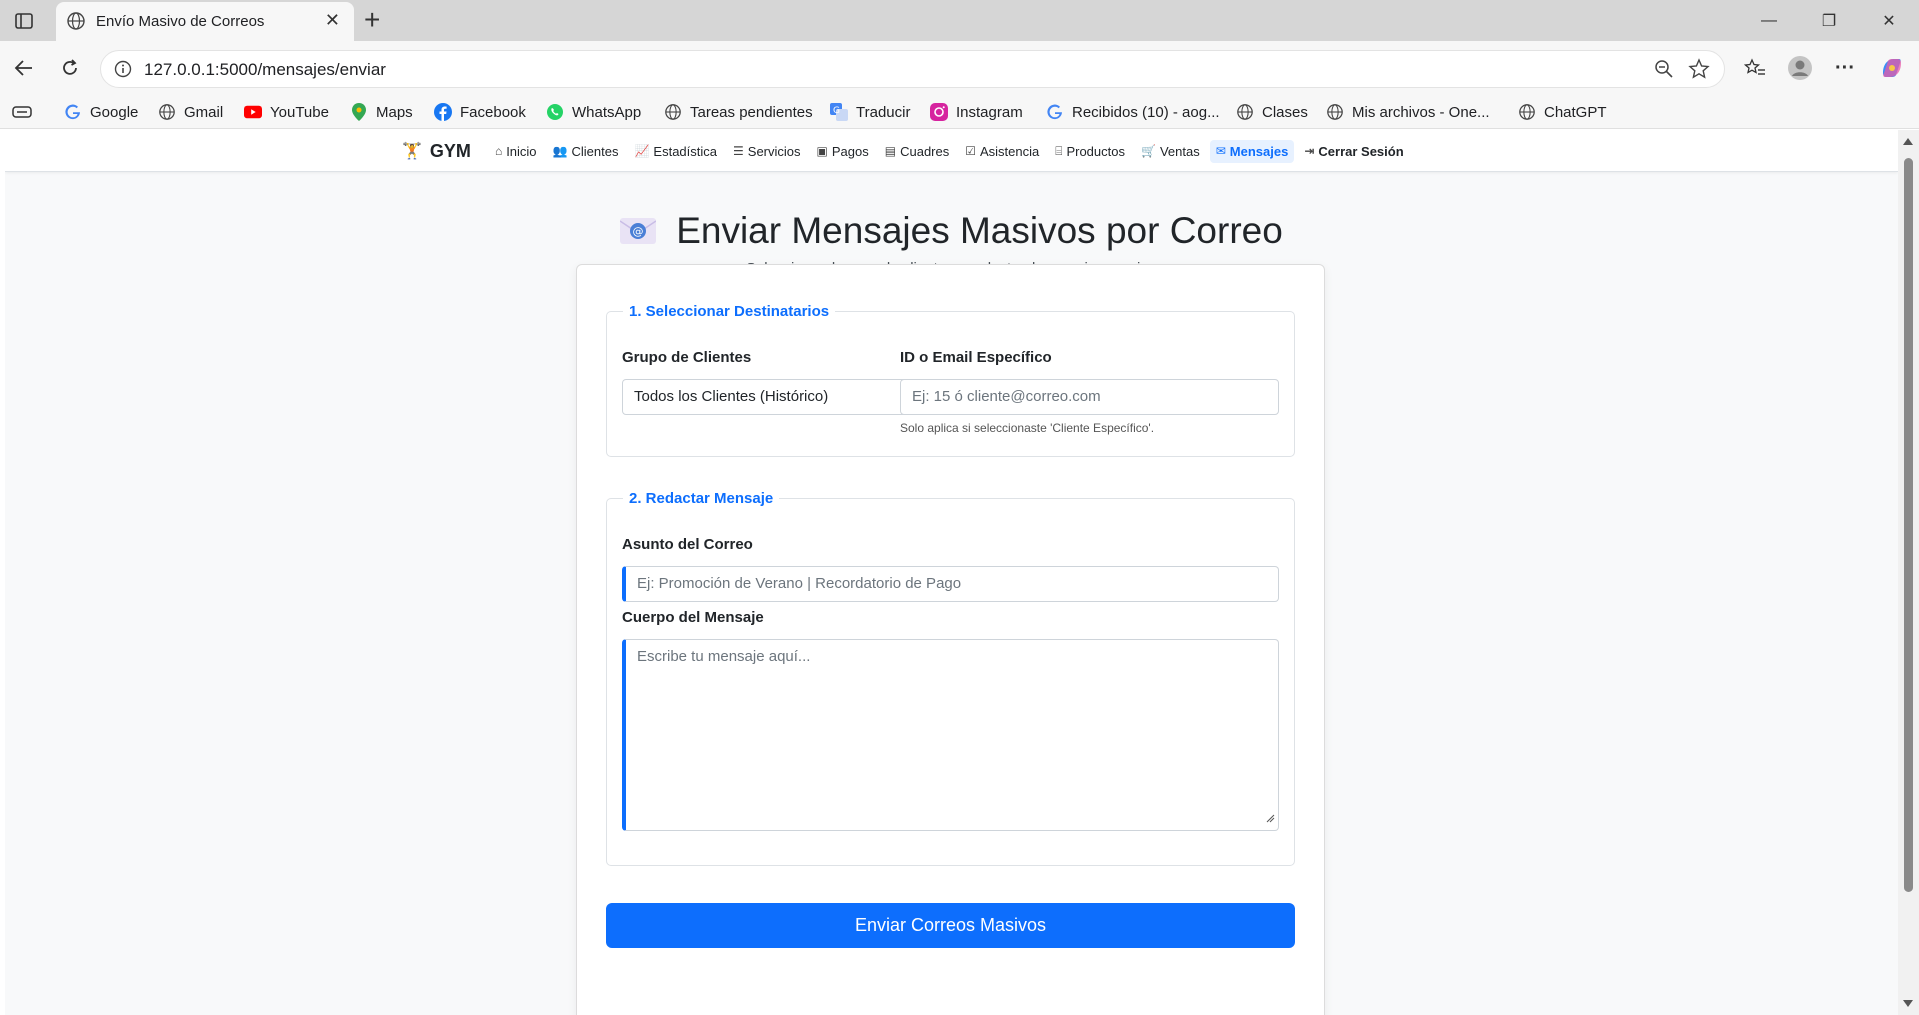  Describe the element at coordinates (976, 112) in the screenshot. I see `bookmark-instagram: Instagram` at that location.